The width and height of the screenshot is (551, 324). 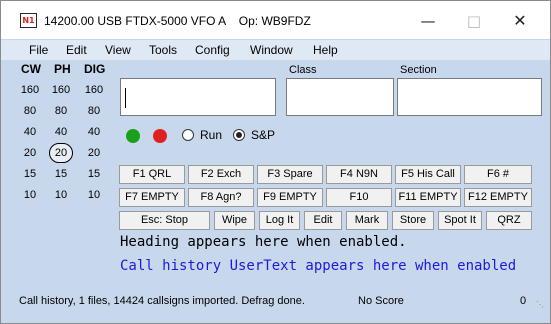 What do you see at coordinates (460, 220) in the screenshot?
I see `spot-it-button: Spot It` at bounding box center [460, 220].